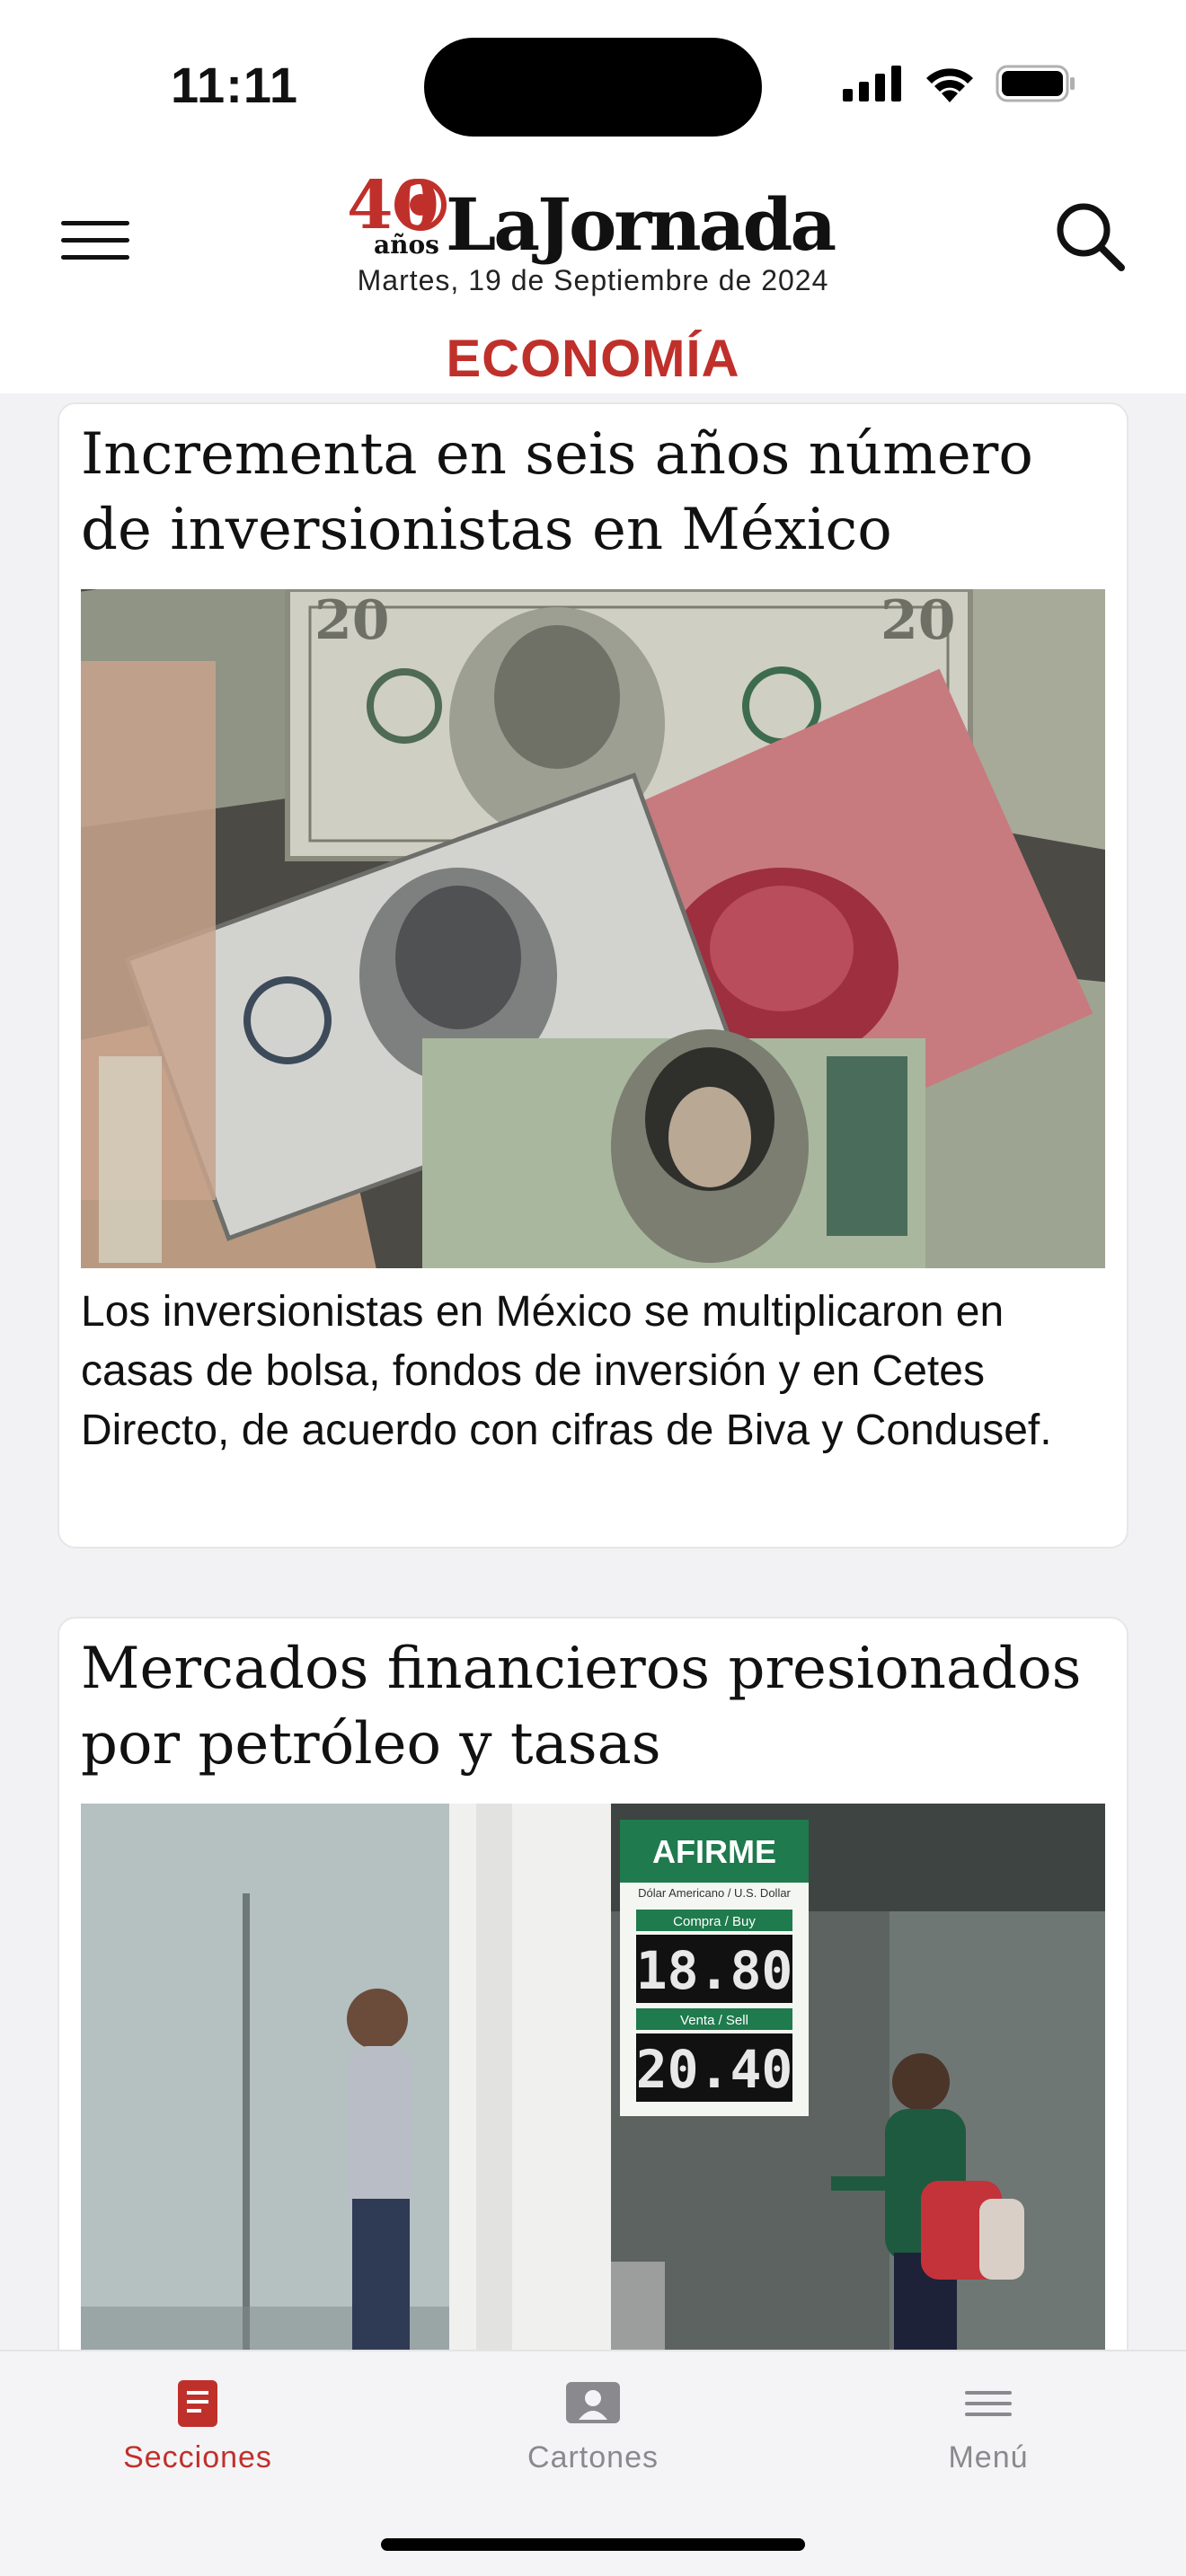 Image resolution: width=1186 pixels, height=2576 pixels. What do you see at coordinates (714, 1851) in the screenshot?
I see `sign-brand: AFIRME` at bounding box center [714, 1851].